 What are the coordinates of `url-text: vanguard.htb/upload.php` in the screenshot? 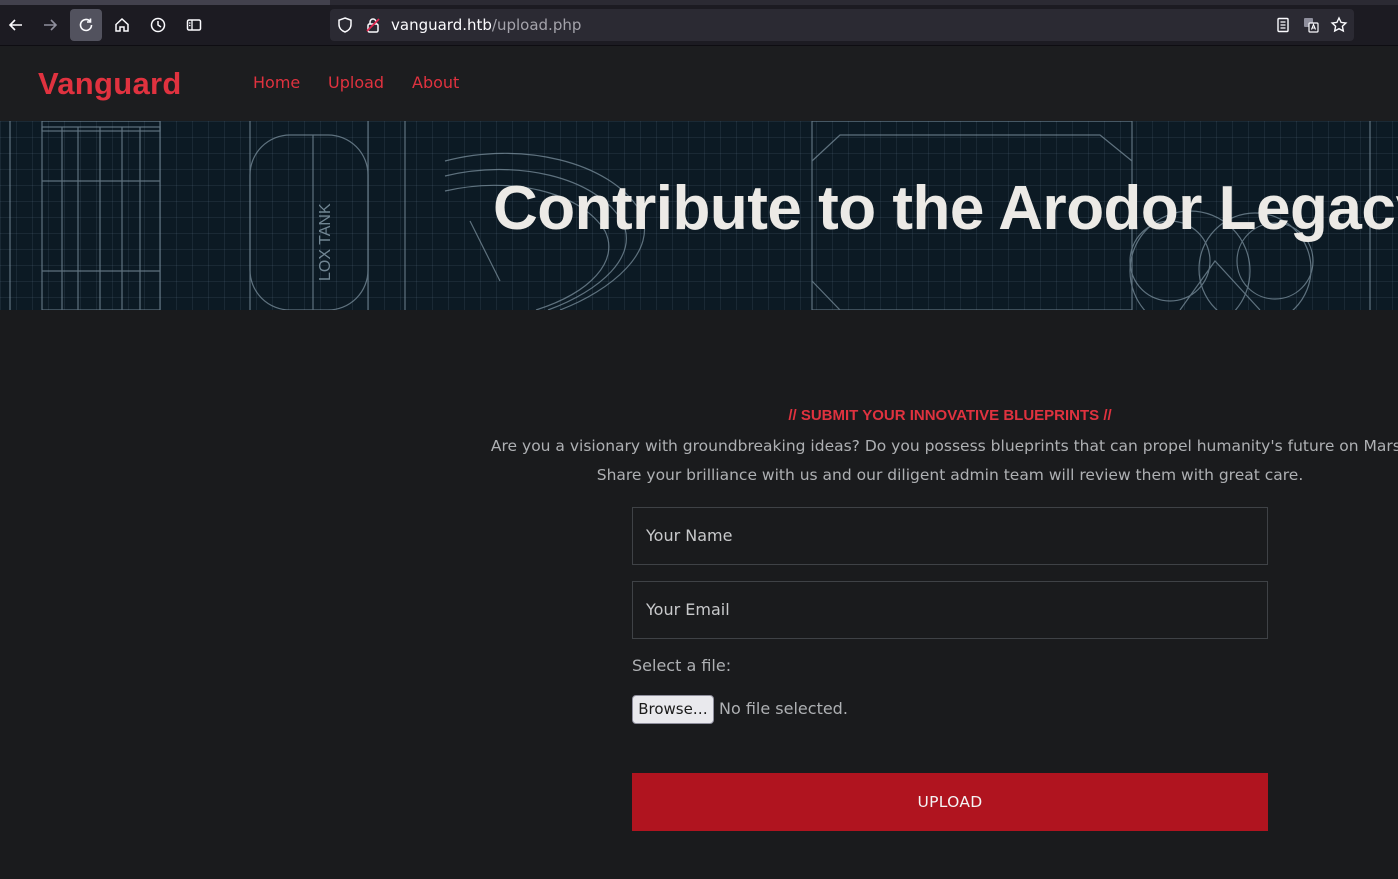 It's located at (486, 25).